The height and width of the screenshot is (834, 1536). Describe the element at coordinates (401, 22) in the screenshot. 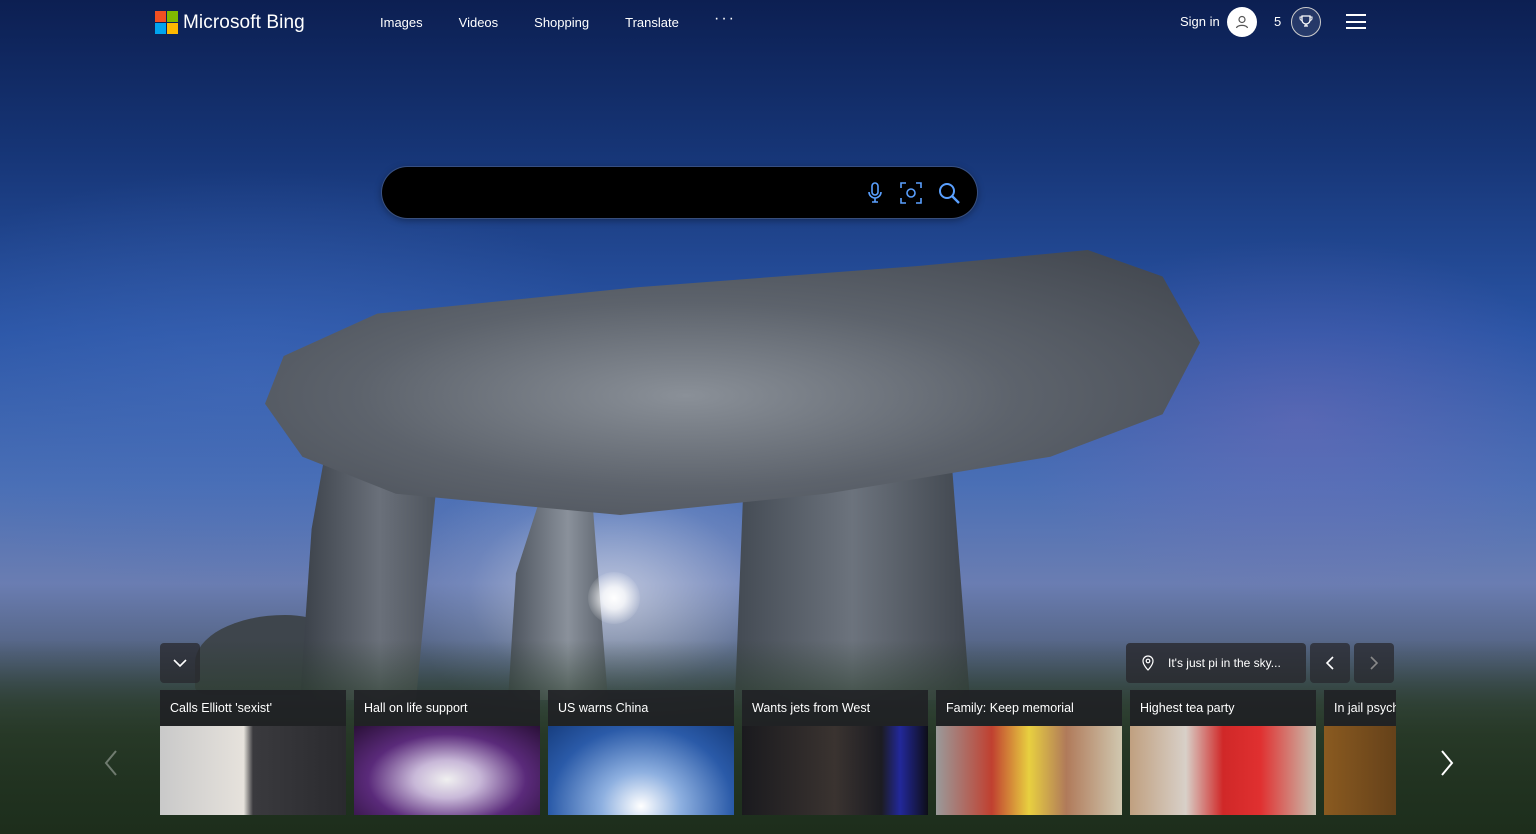

I see `nav-images: Images` at that location.